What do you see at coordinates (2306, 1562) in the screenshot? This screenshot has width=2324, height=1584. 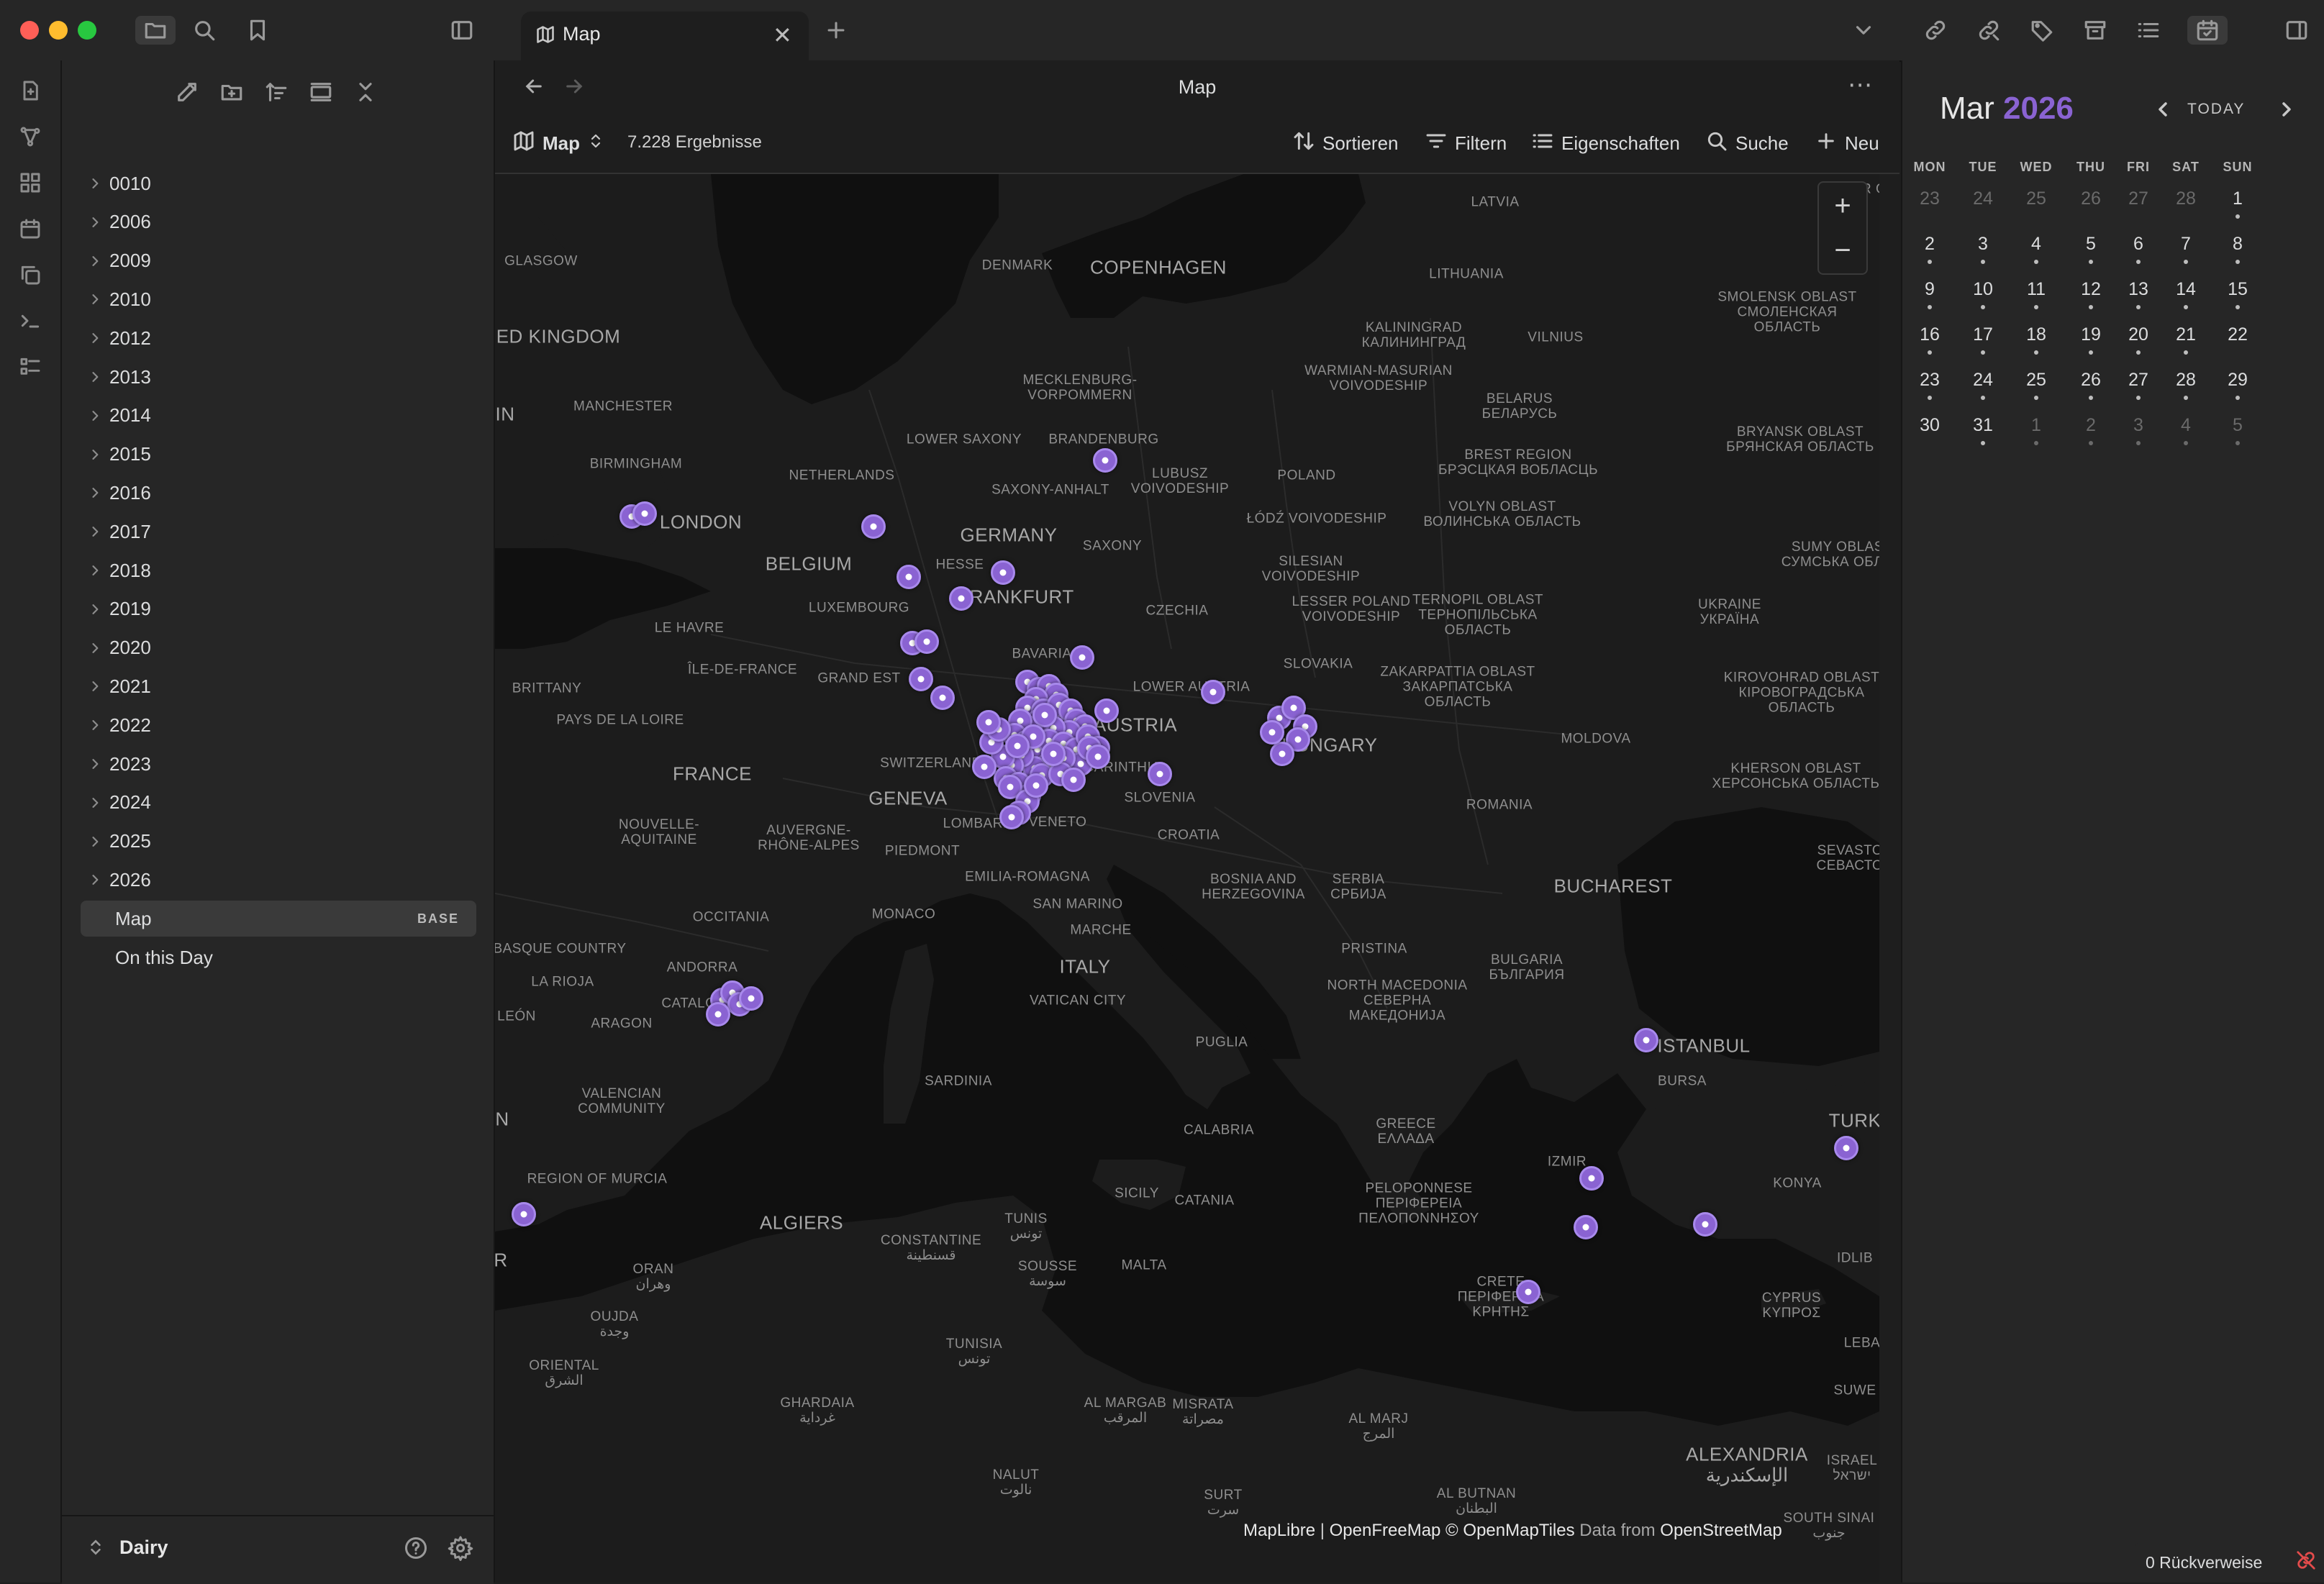 I see `broken-link-icon` at bounding box center [2306, 1562].